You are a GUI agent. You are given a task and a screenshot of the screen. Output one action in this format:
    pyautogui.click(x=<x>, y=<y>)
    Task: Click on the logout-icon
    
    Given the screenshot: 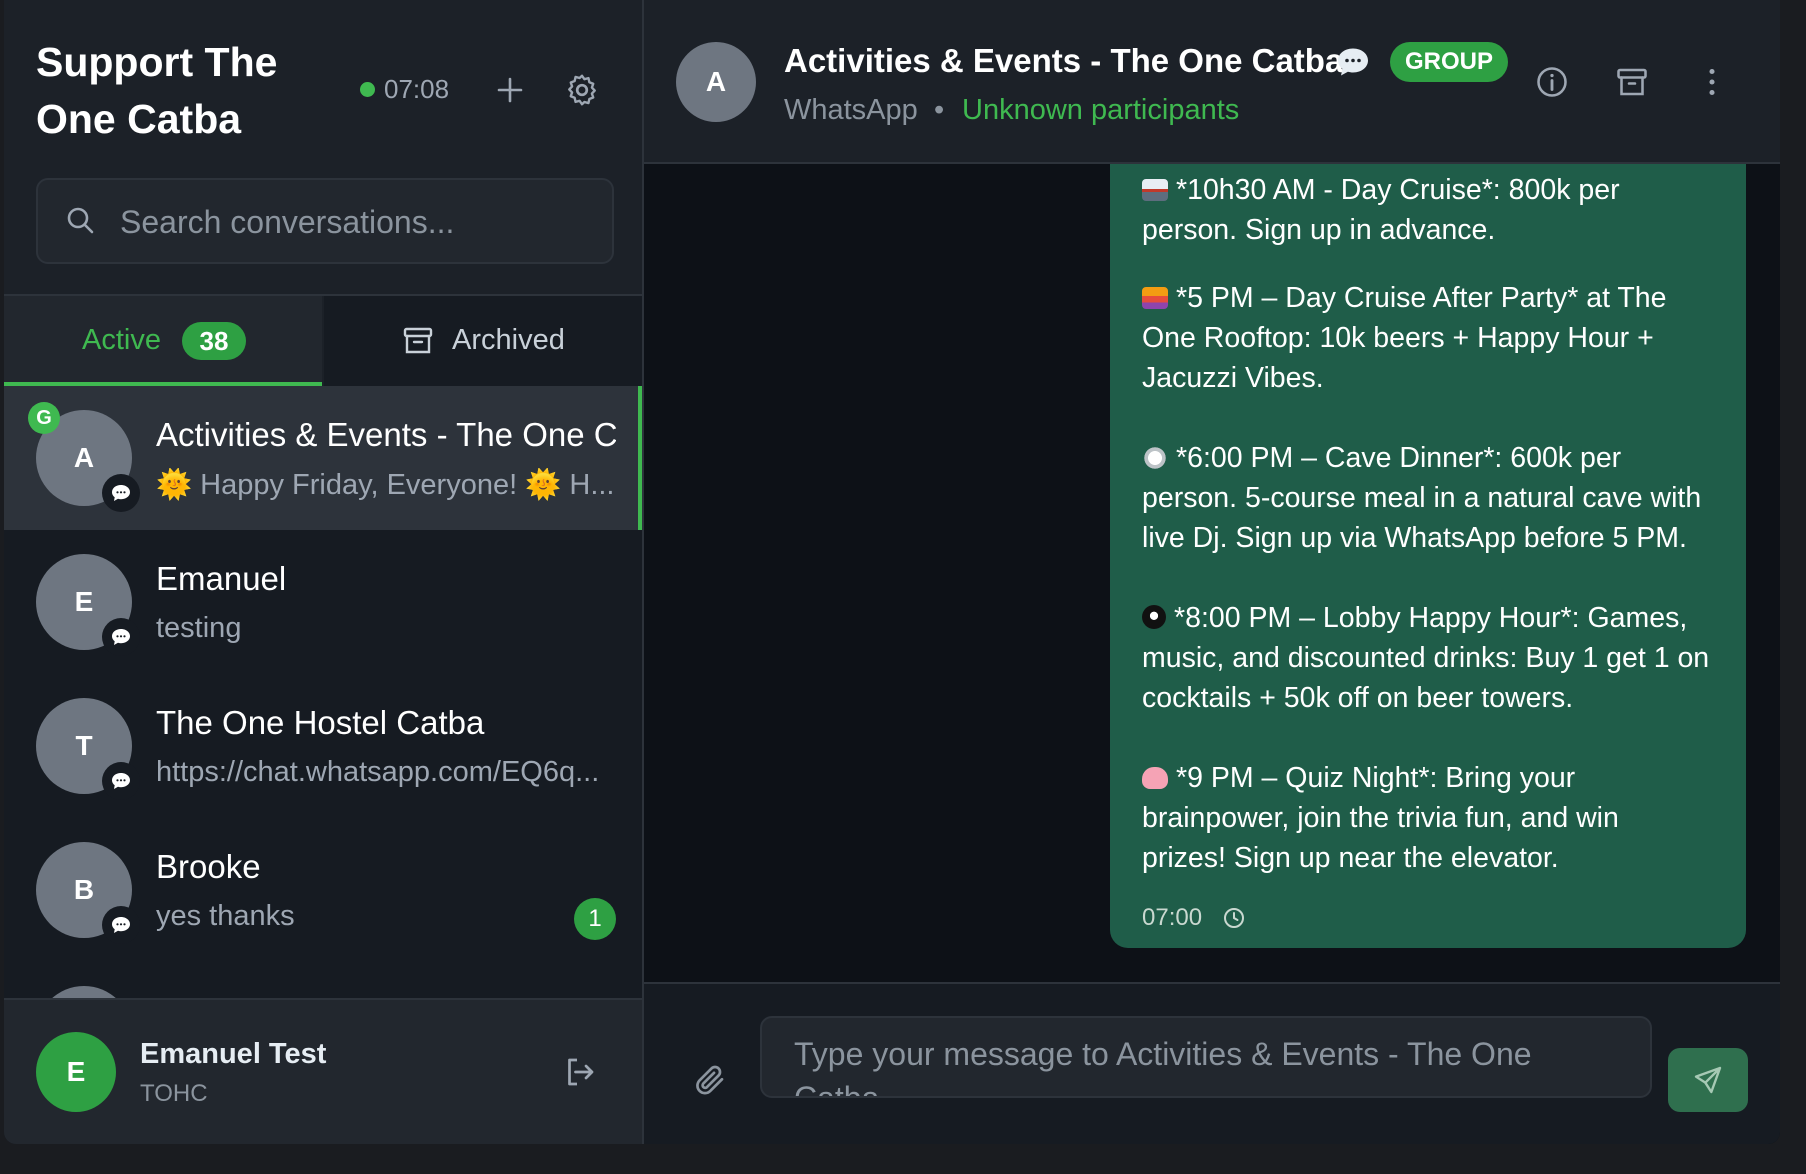 What is the action you would take?
    pyautogui.click(x=581, y=1072)
    